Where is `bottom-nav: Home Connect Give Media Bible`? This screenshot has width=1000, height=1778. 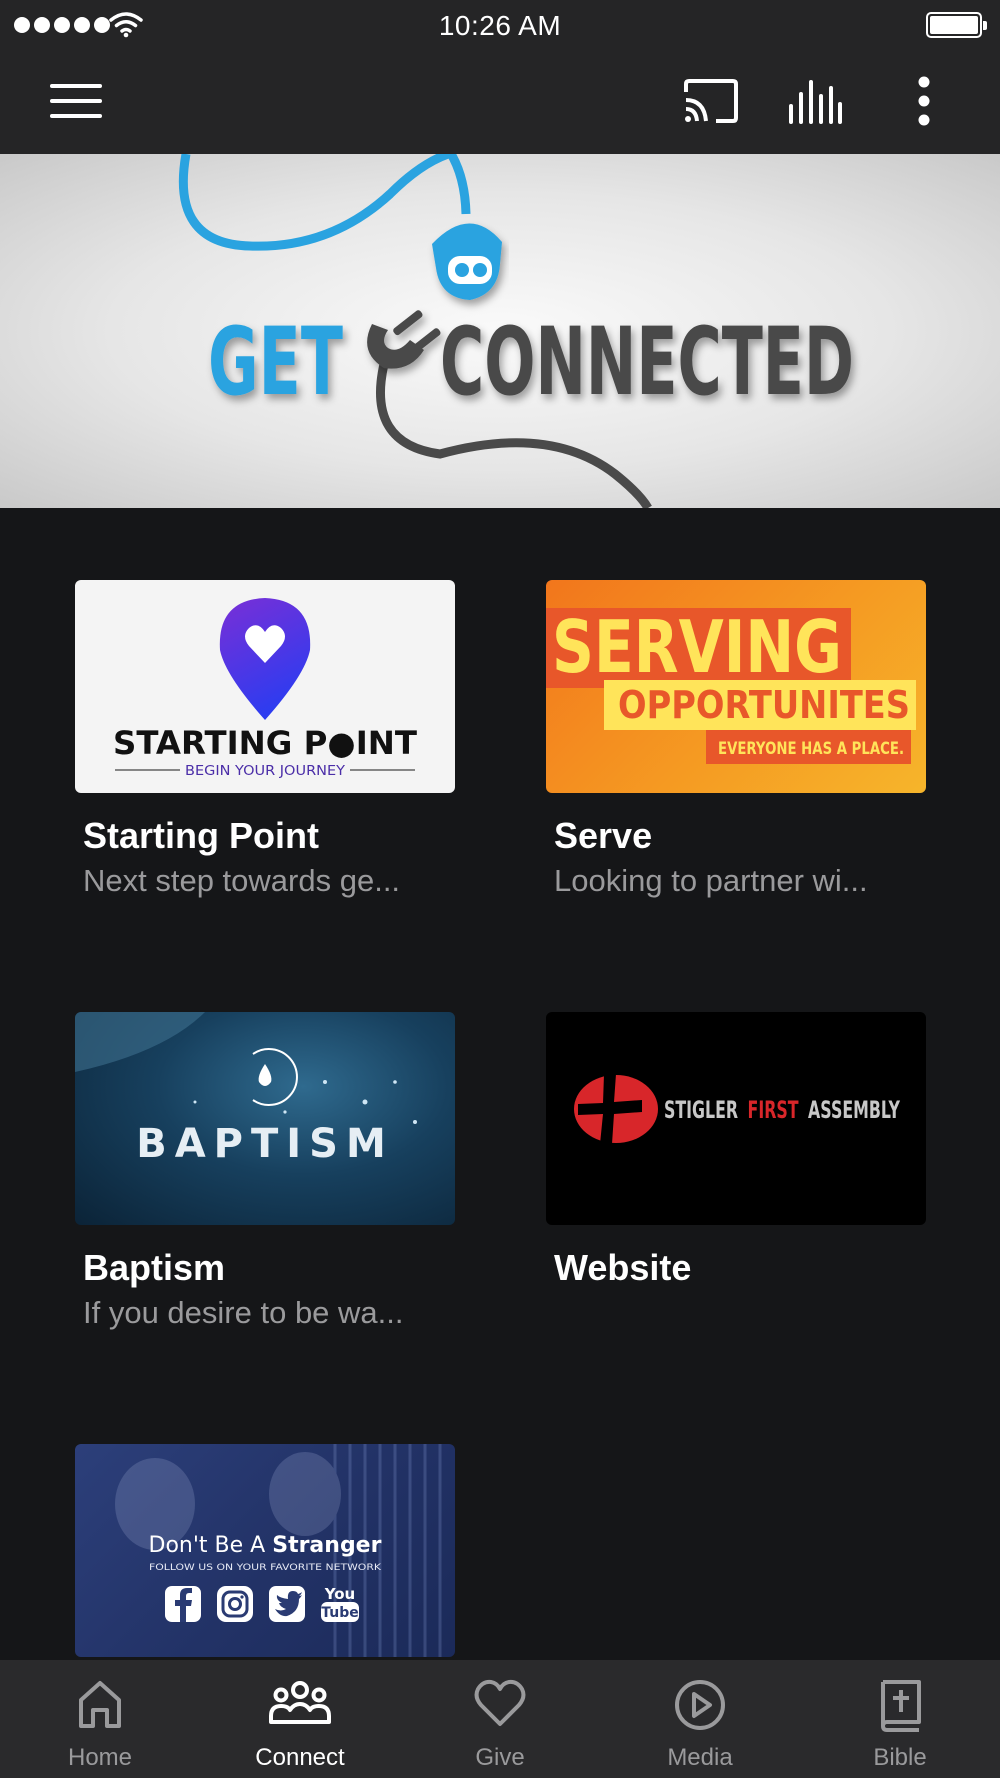
bottom-nav: Home Connect Give Media Bible is located at coordinates (500, 1719).